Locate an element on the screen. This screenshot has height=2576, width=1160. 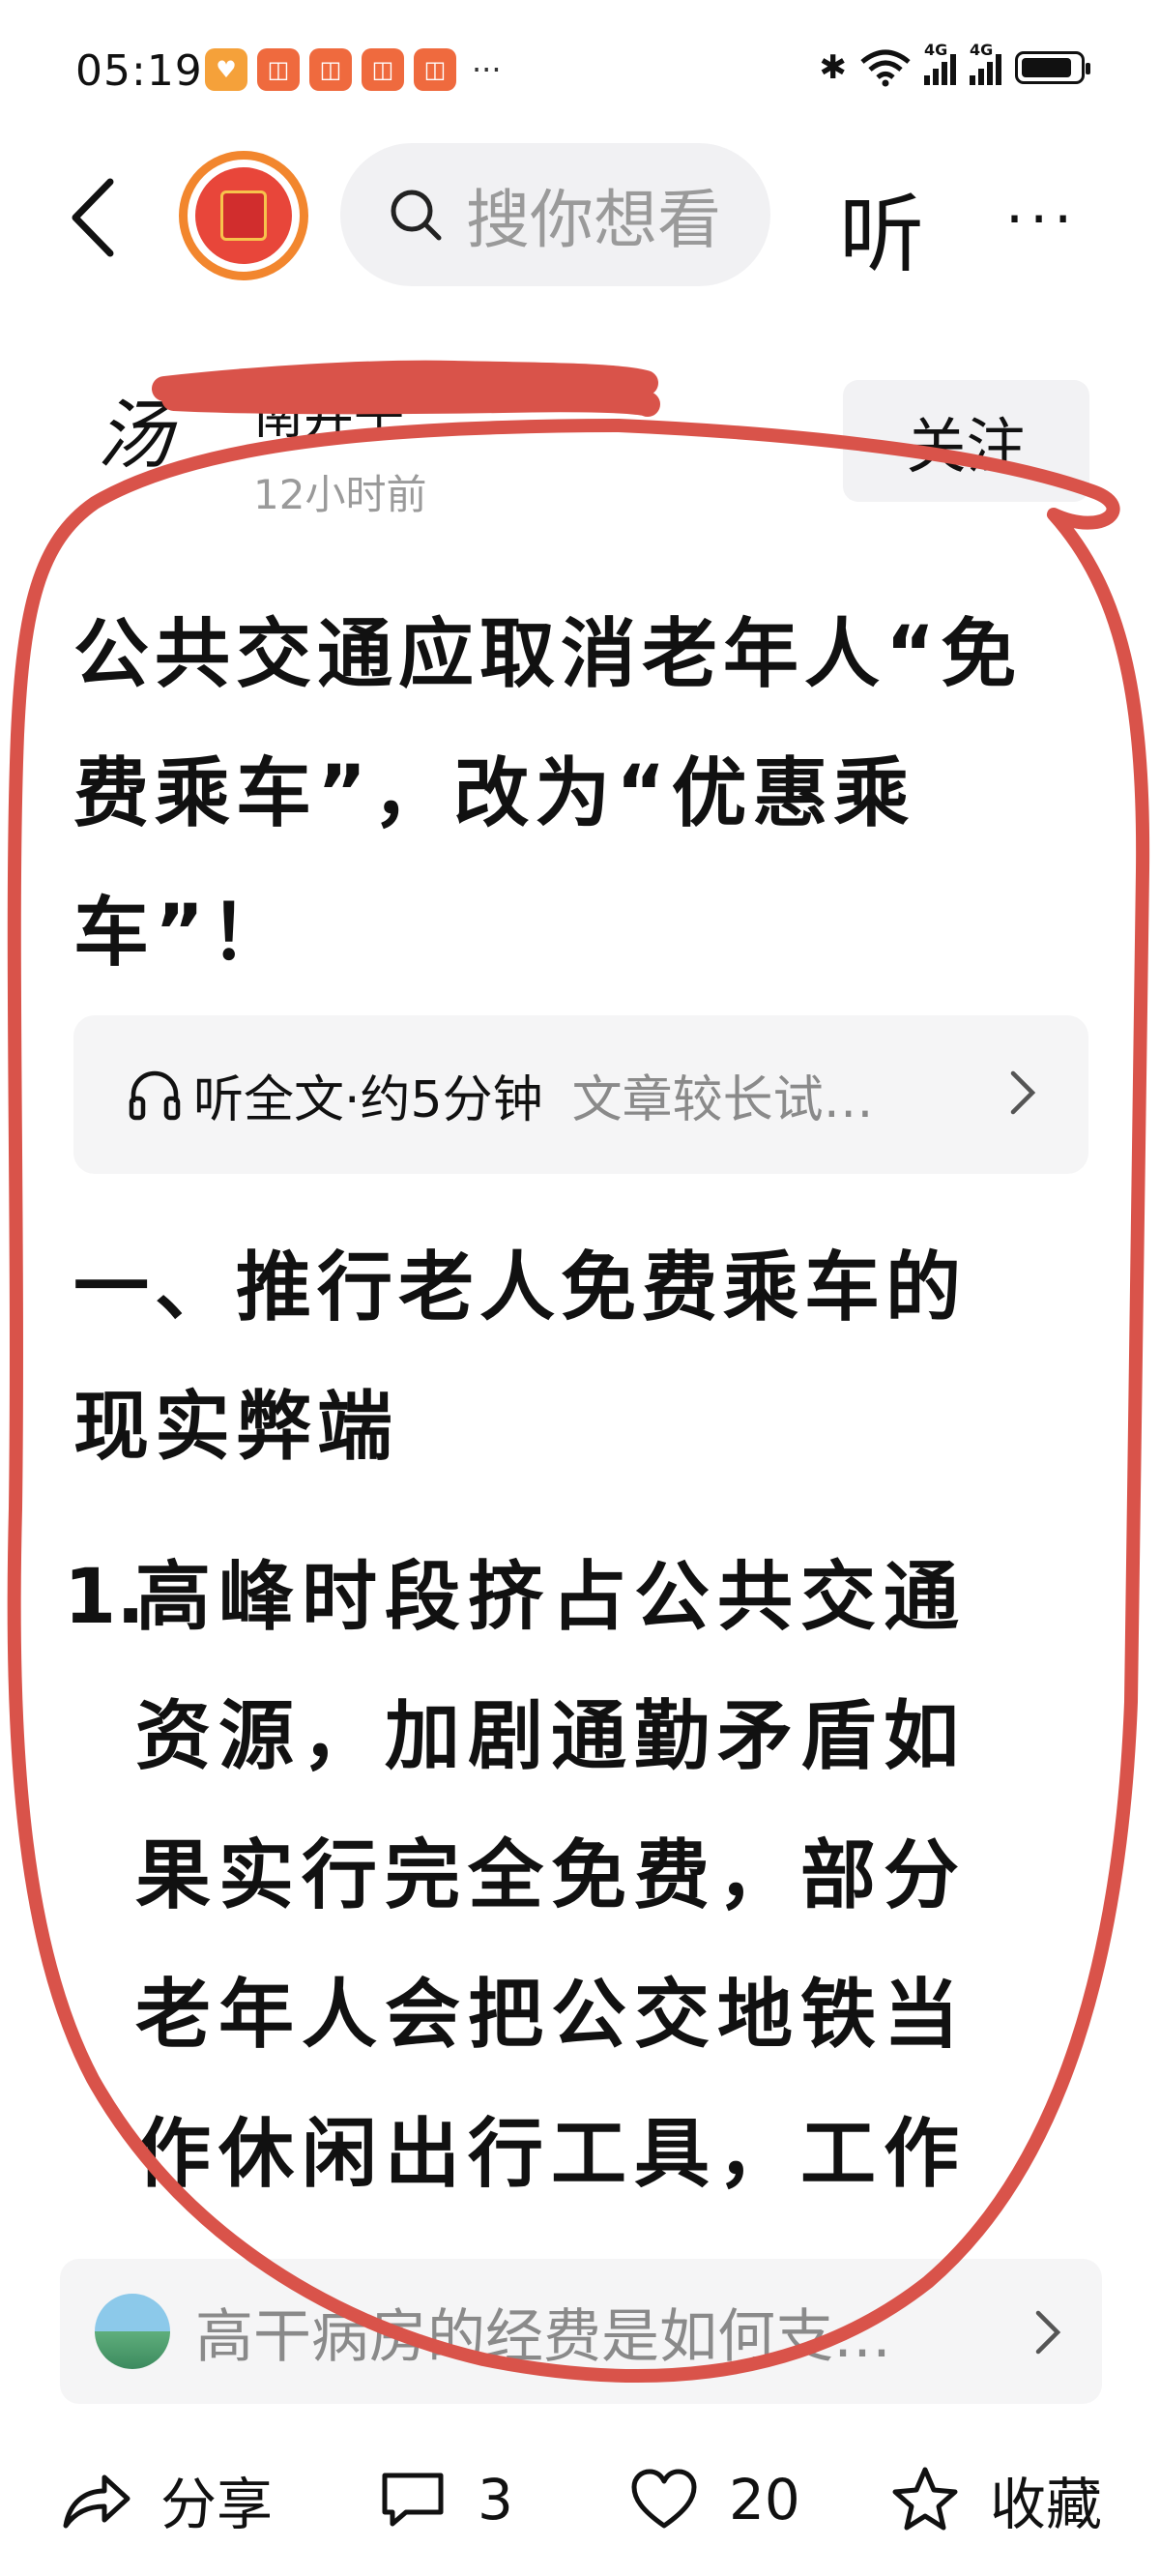
share-button: 分享 is located at coordinates (166, 2499).